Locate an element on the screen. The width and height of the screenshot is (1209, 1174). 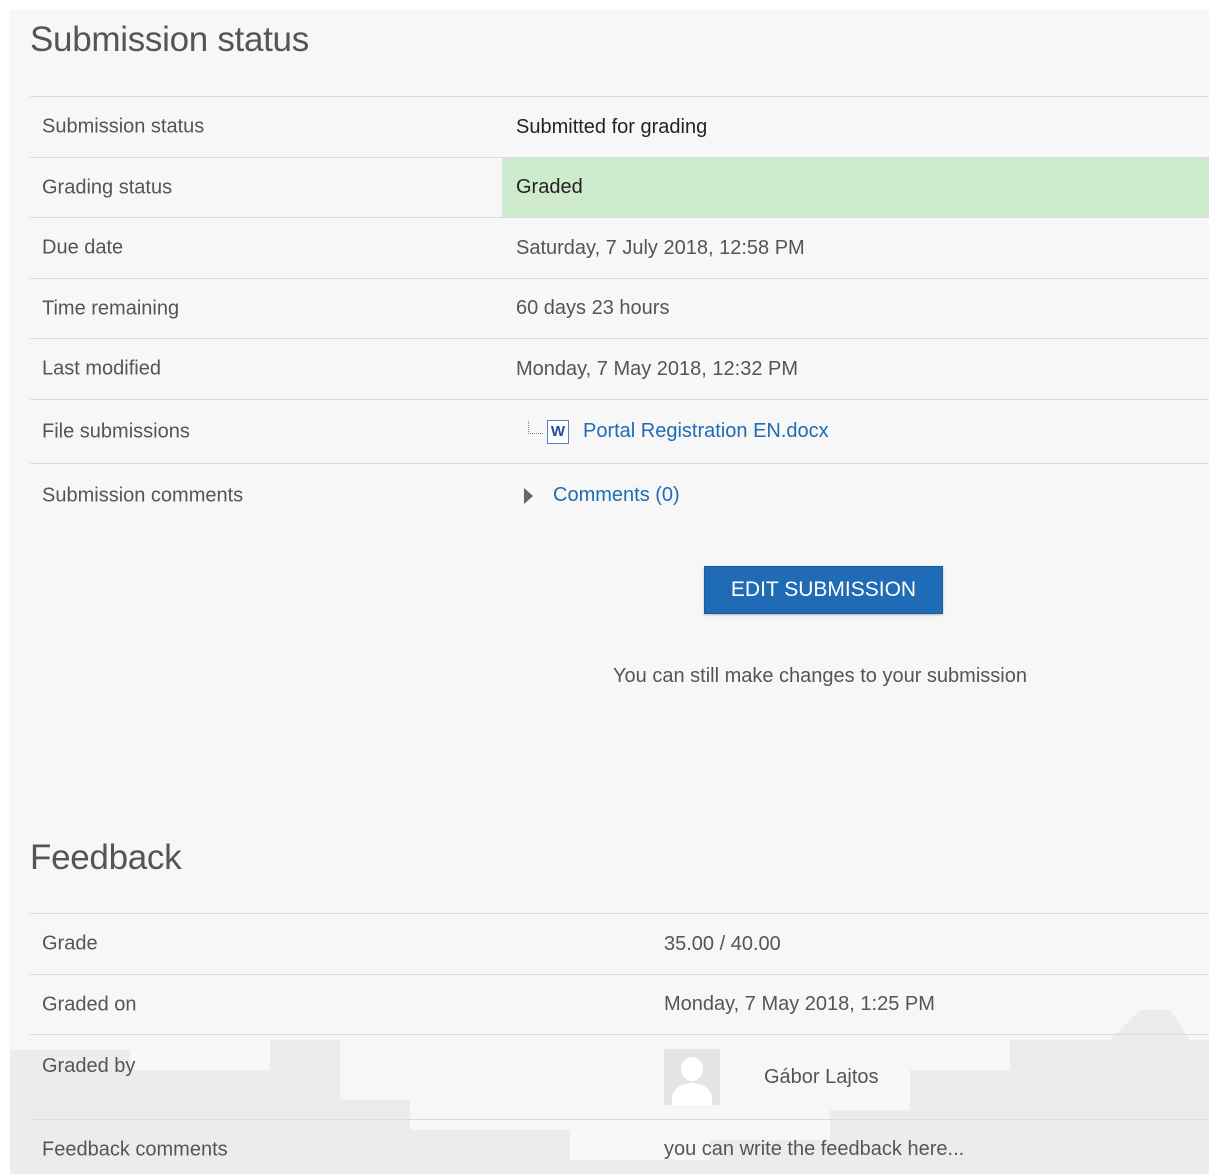
table-row-grade: Grade 35.00 / 40.00 is located at coordinates (619, 943).